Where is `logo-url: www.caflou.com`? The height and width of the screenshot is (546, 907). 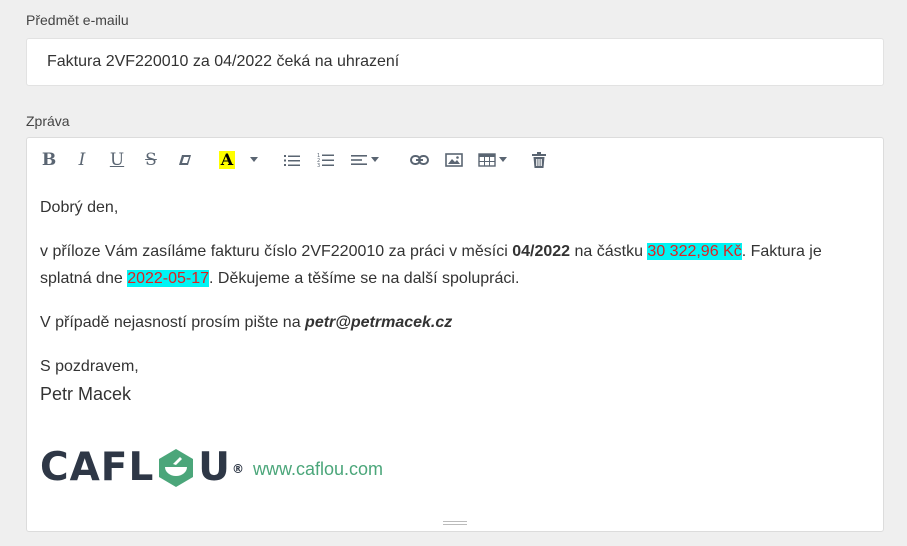
logo-url: www.caflou.com is located at coordinates (318, 469).